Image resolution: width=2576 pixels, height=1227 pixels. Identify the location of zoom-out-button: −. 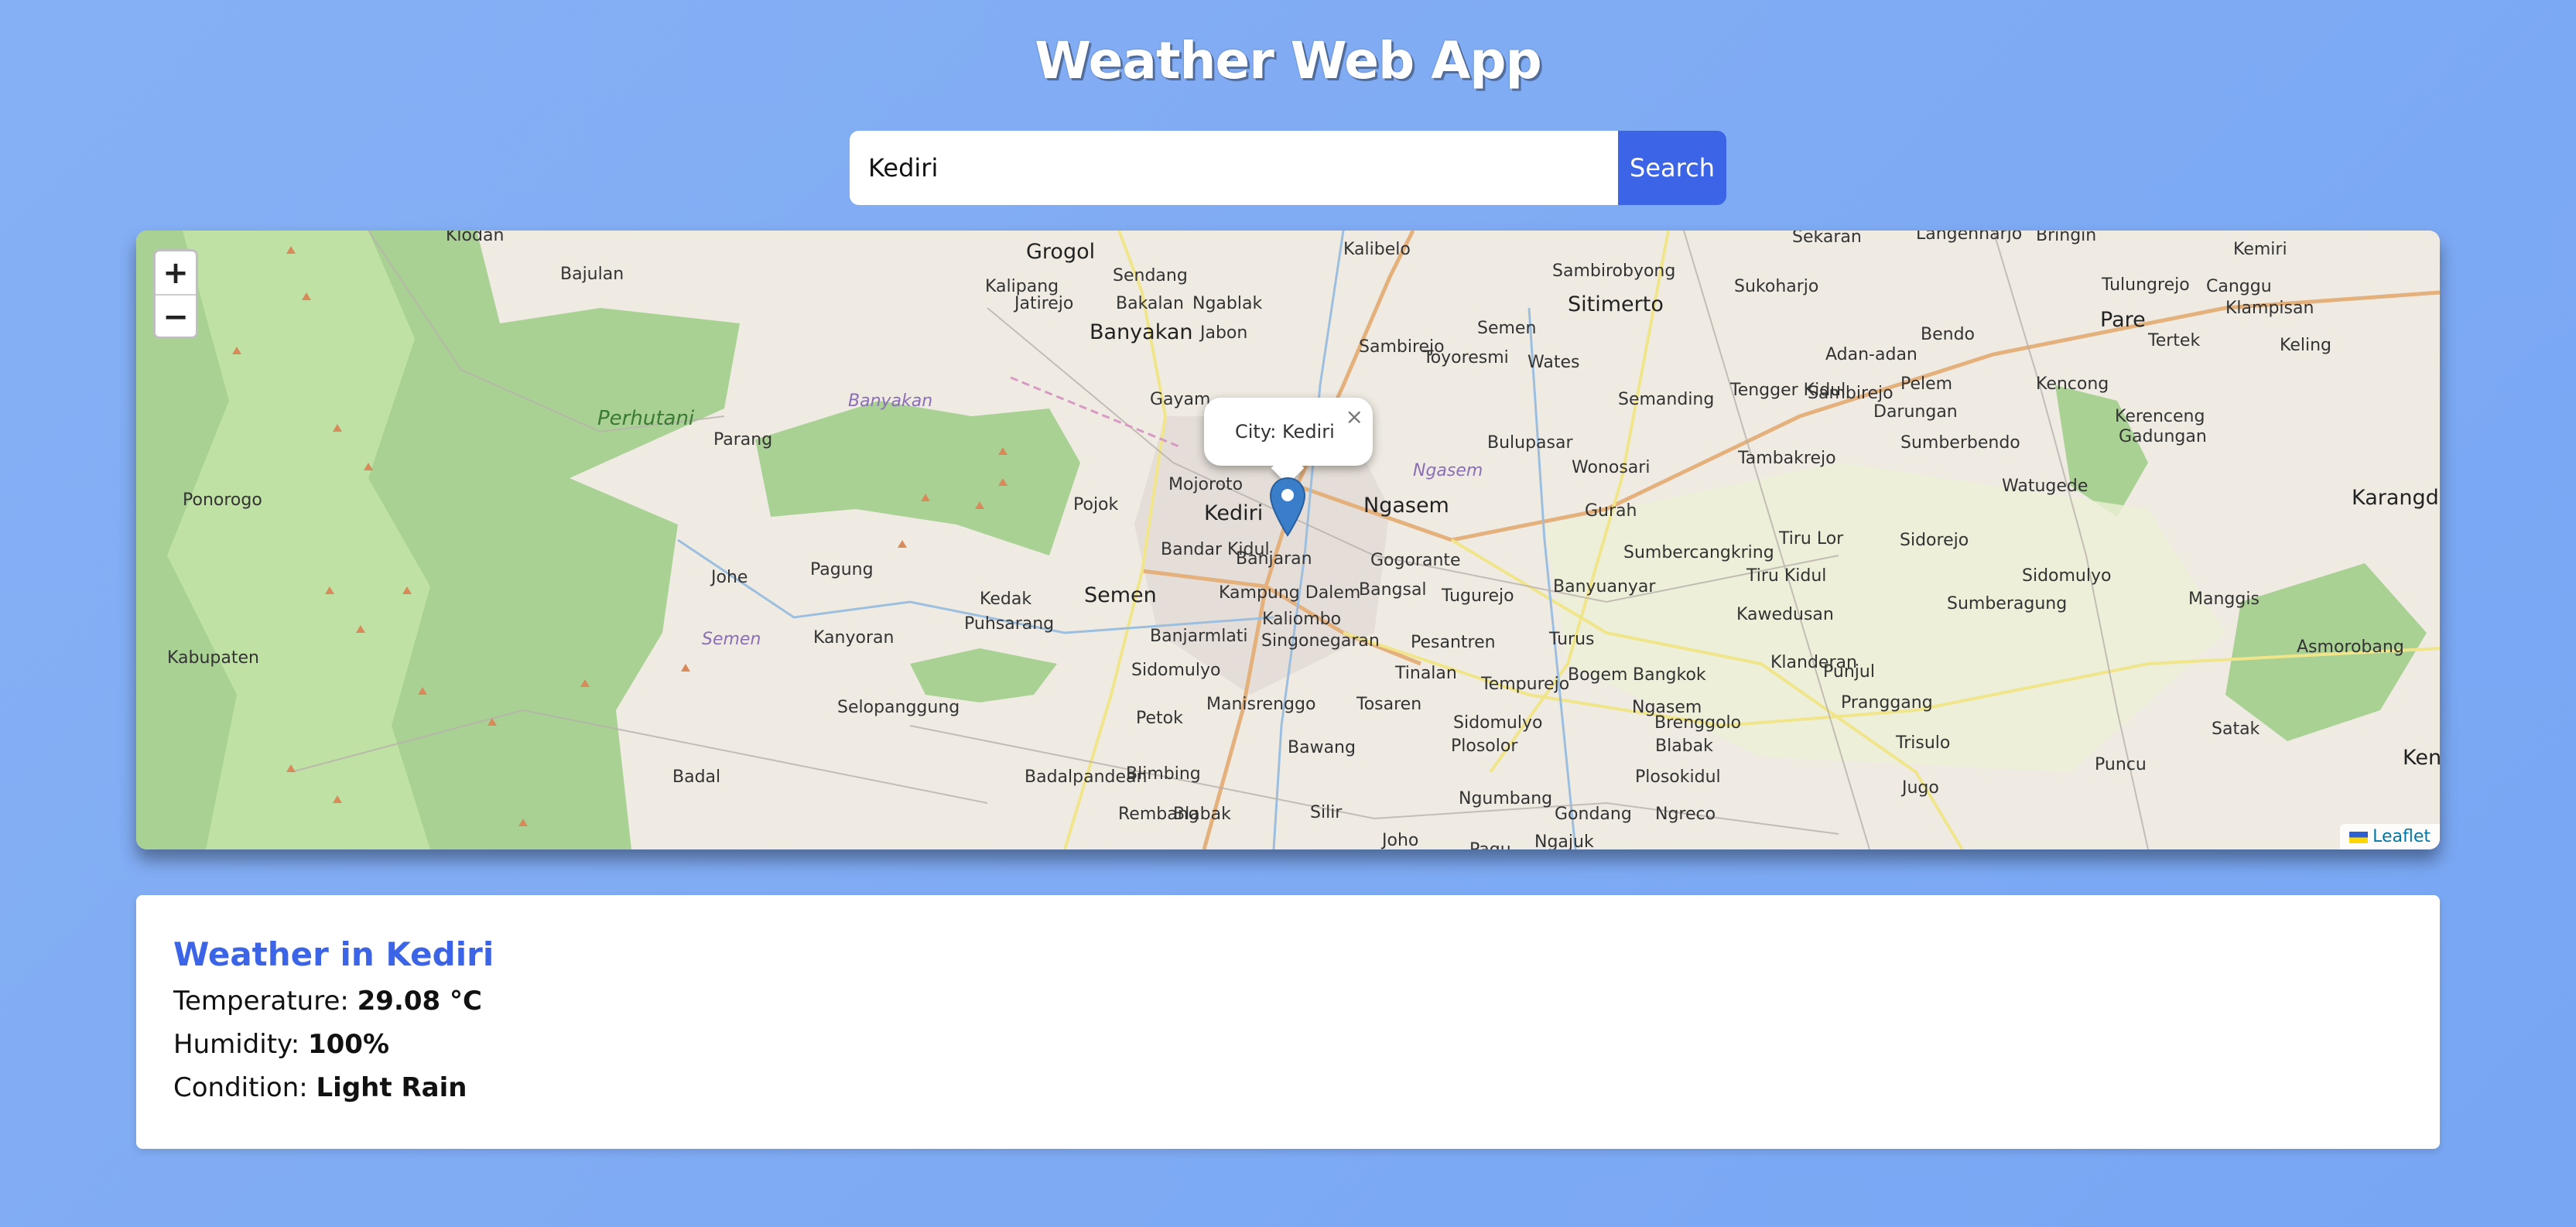
(176, 315).